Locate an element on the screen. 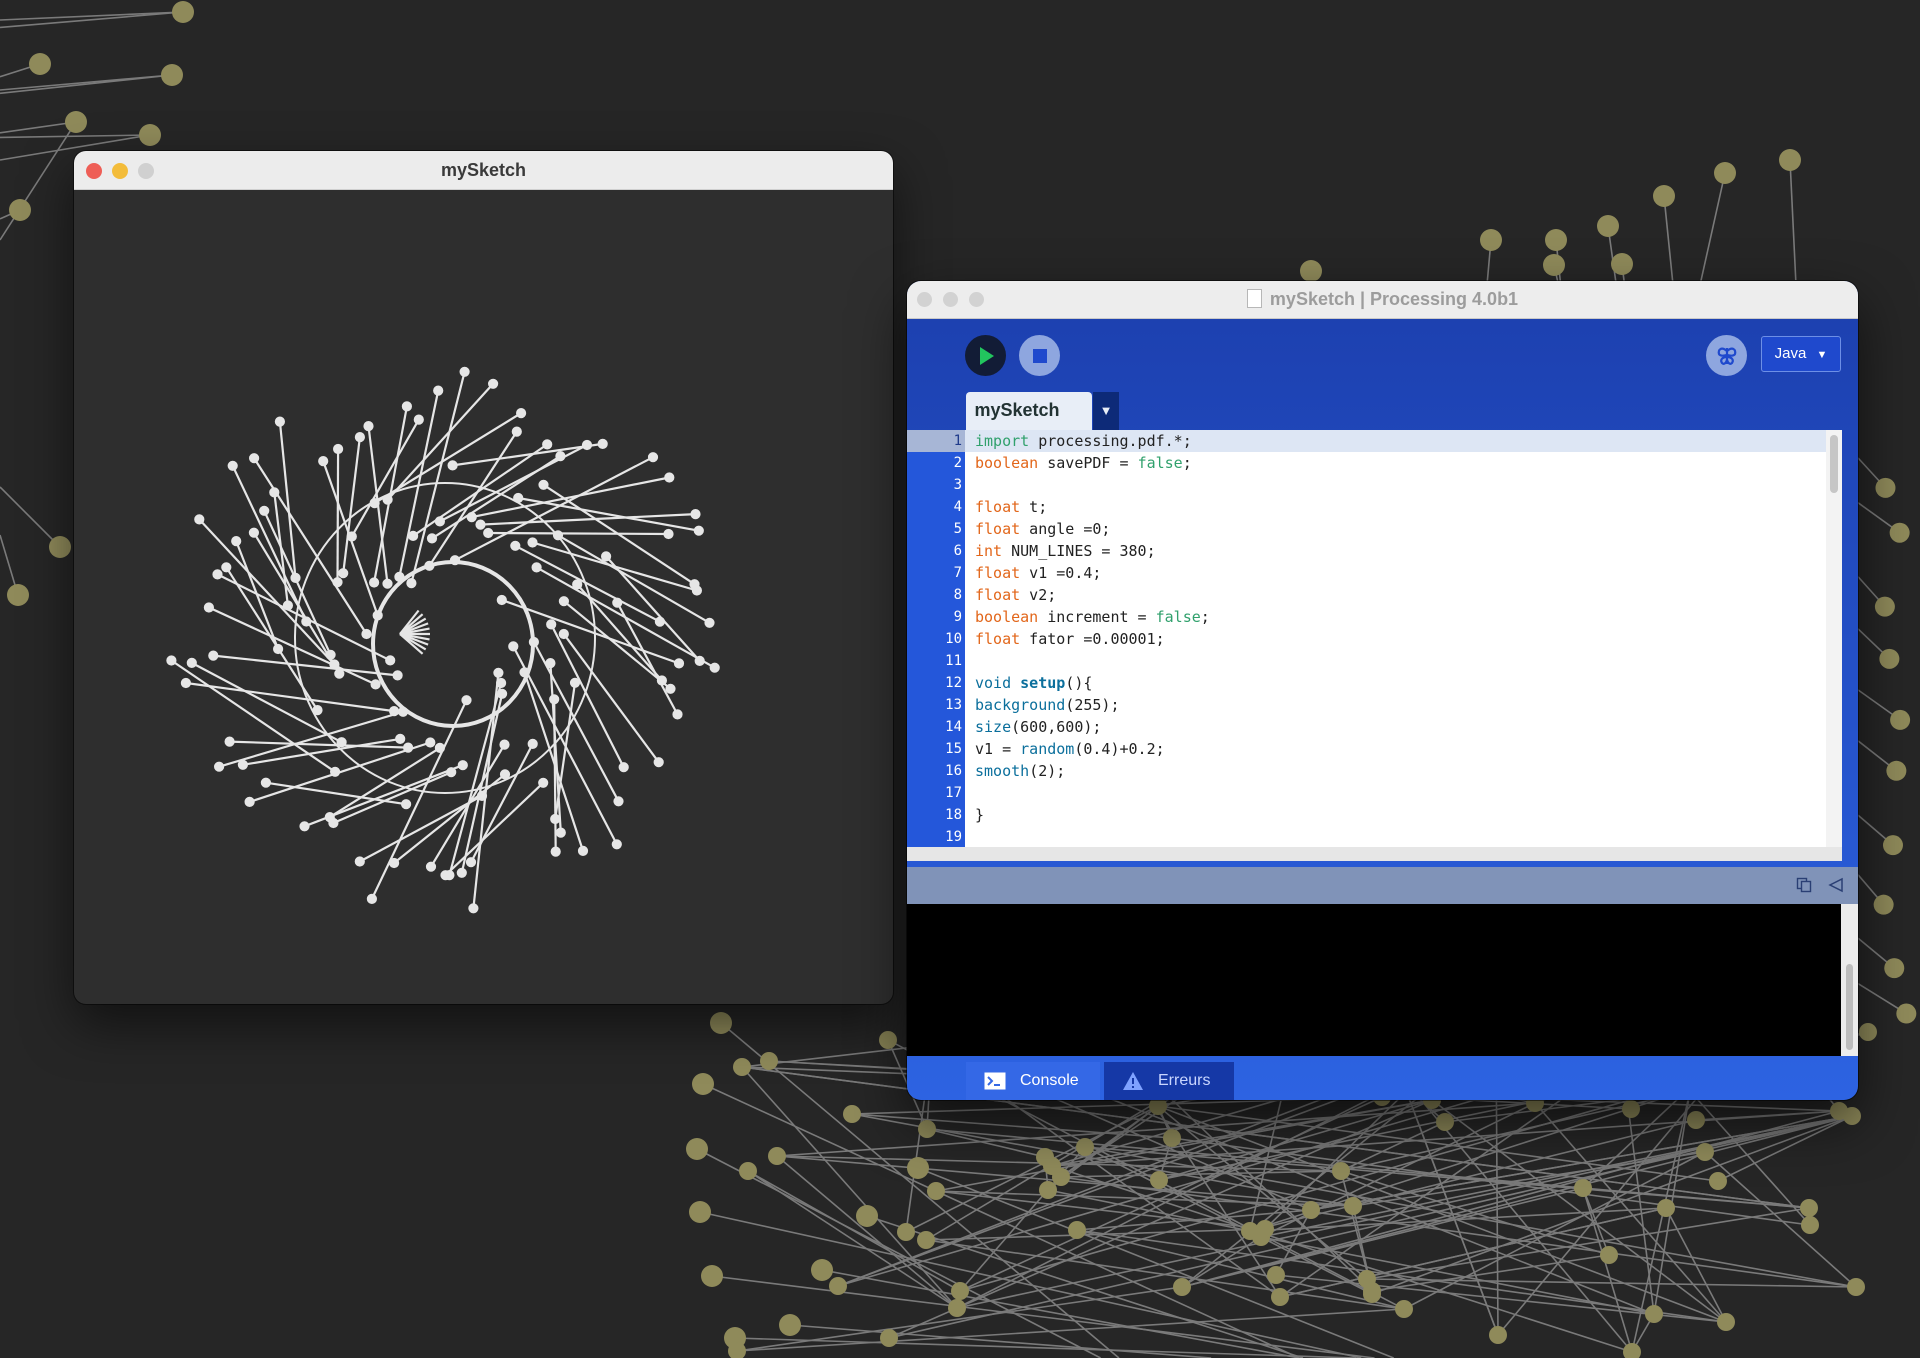 The image size is (1920, 1358). line-number: 15 is located at coordinates (953, 749).